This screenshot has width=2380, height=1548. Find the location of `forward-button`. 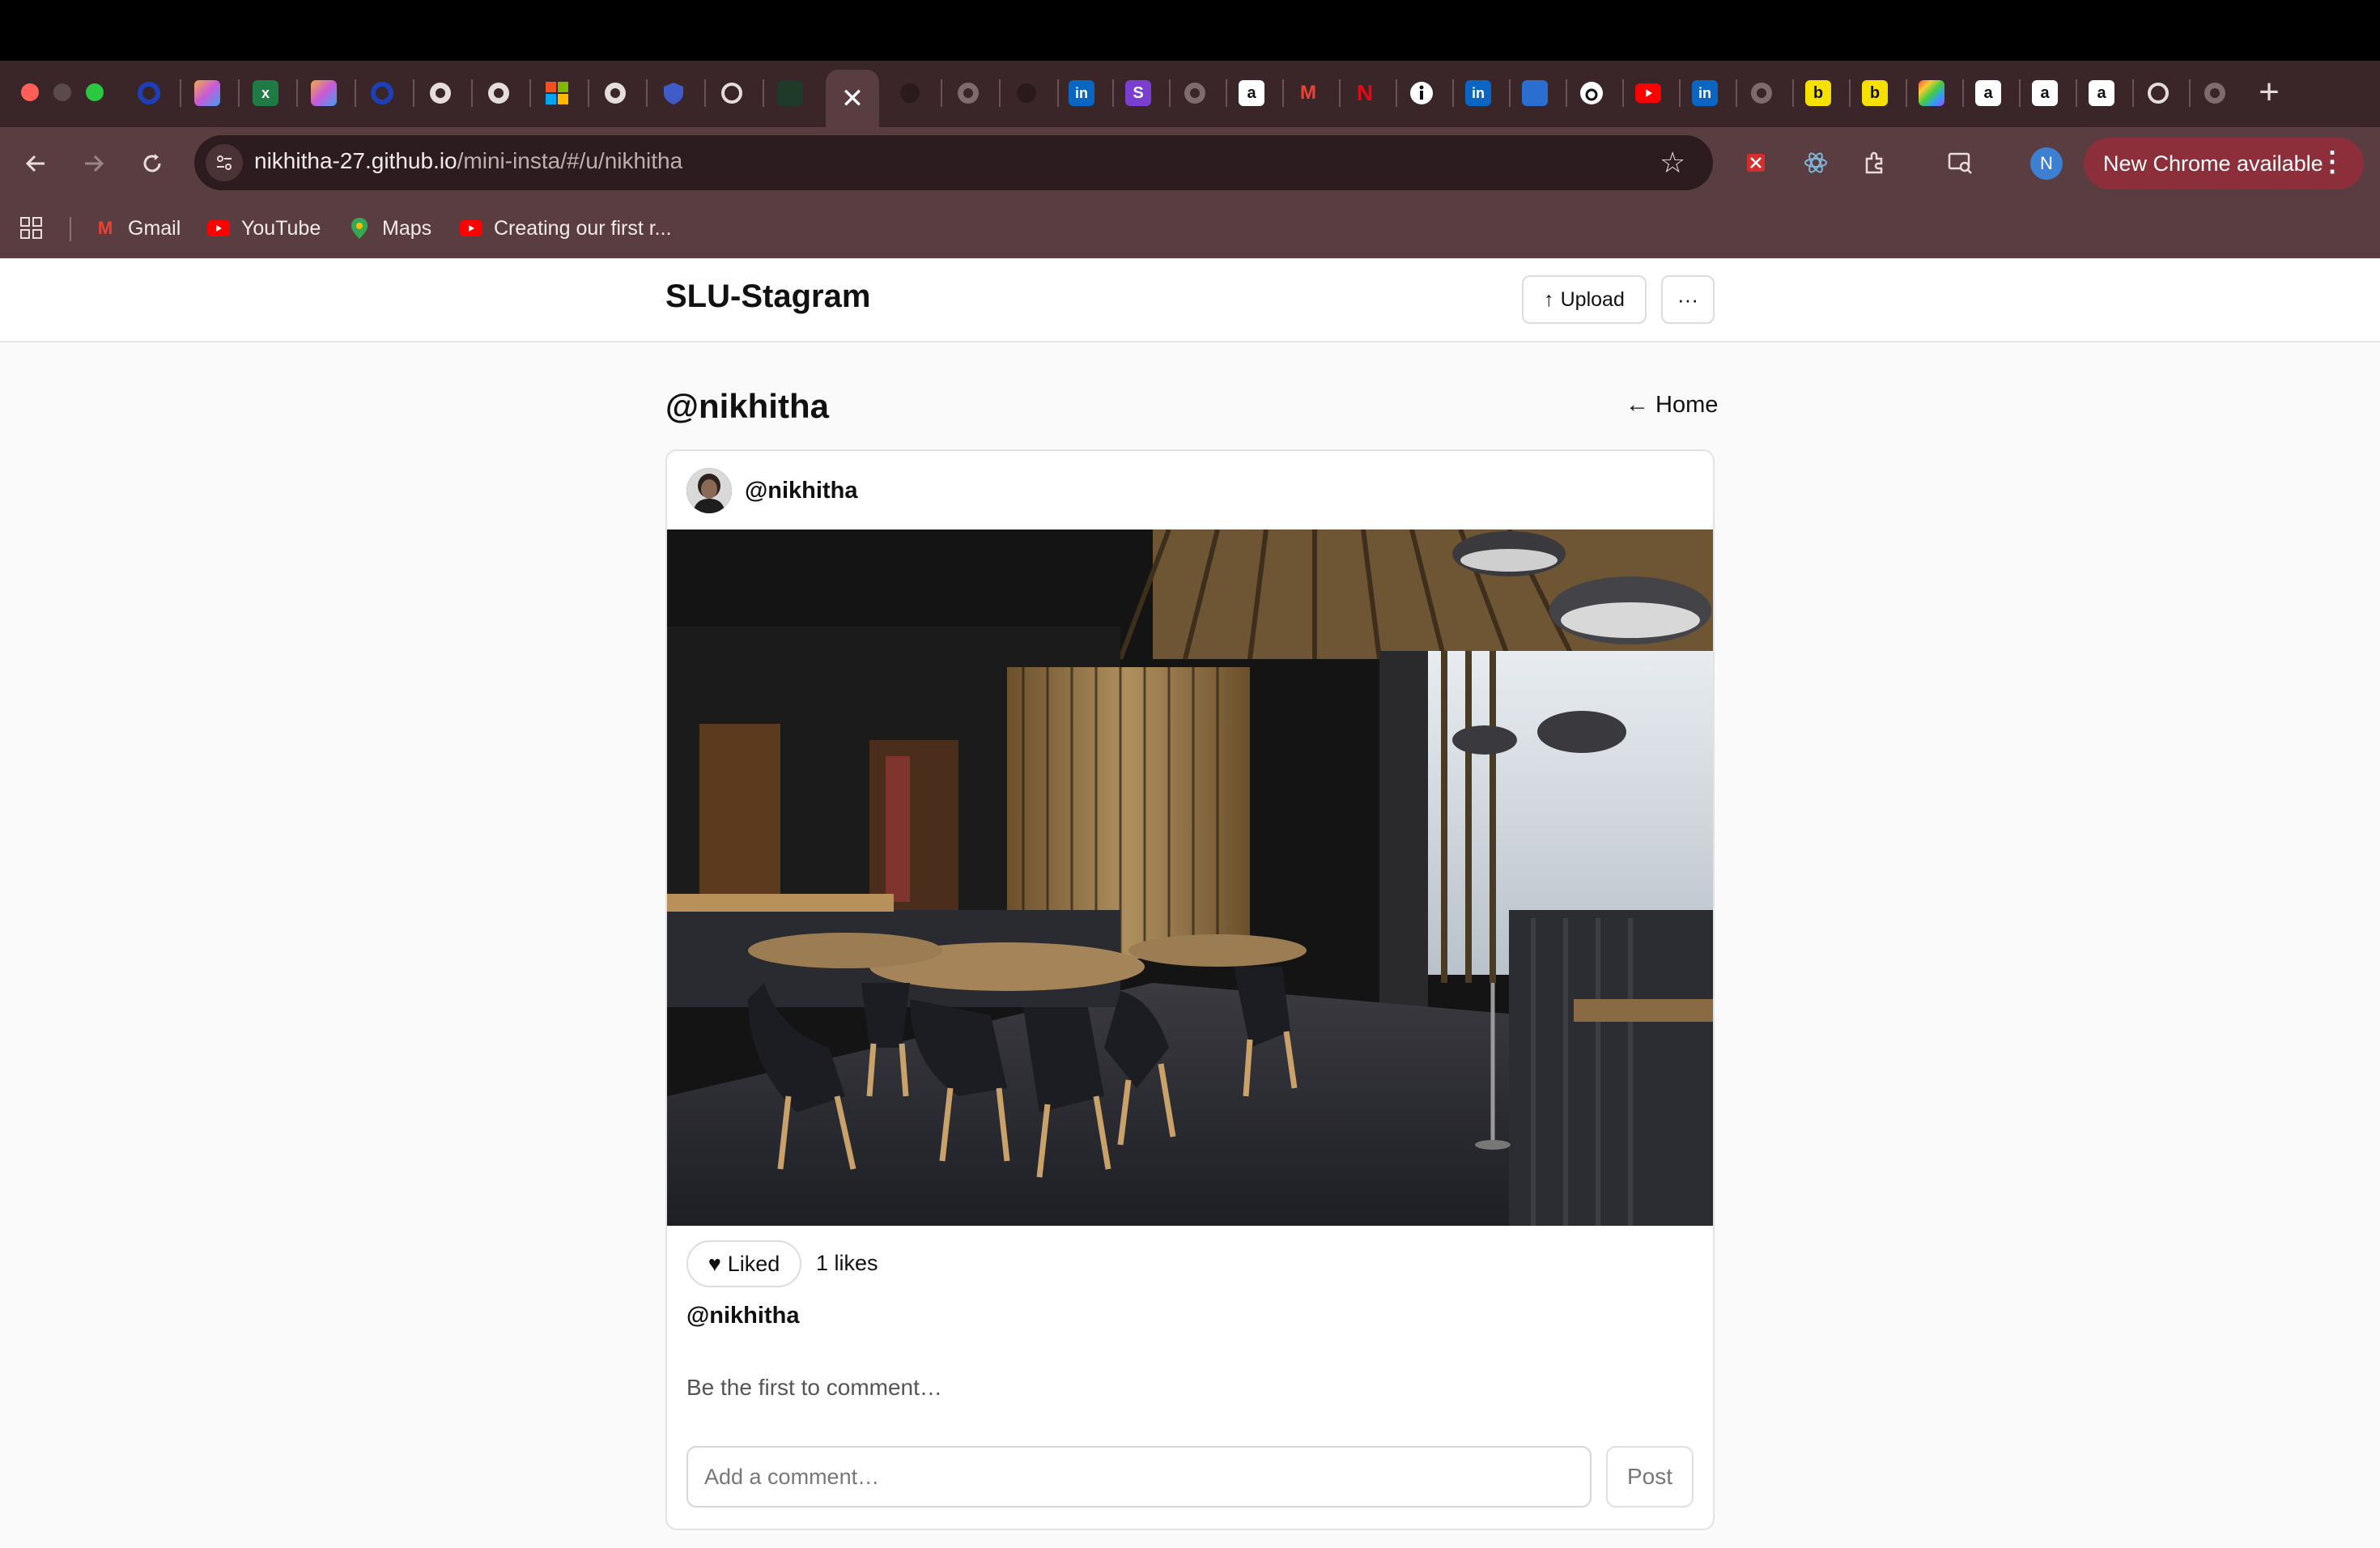

forward-button is located at coordinates (94, 164).